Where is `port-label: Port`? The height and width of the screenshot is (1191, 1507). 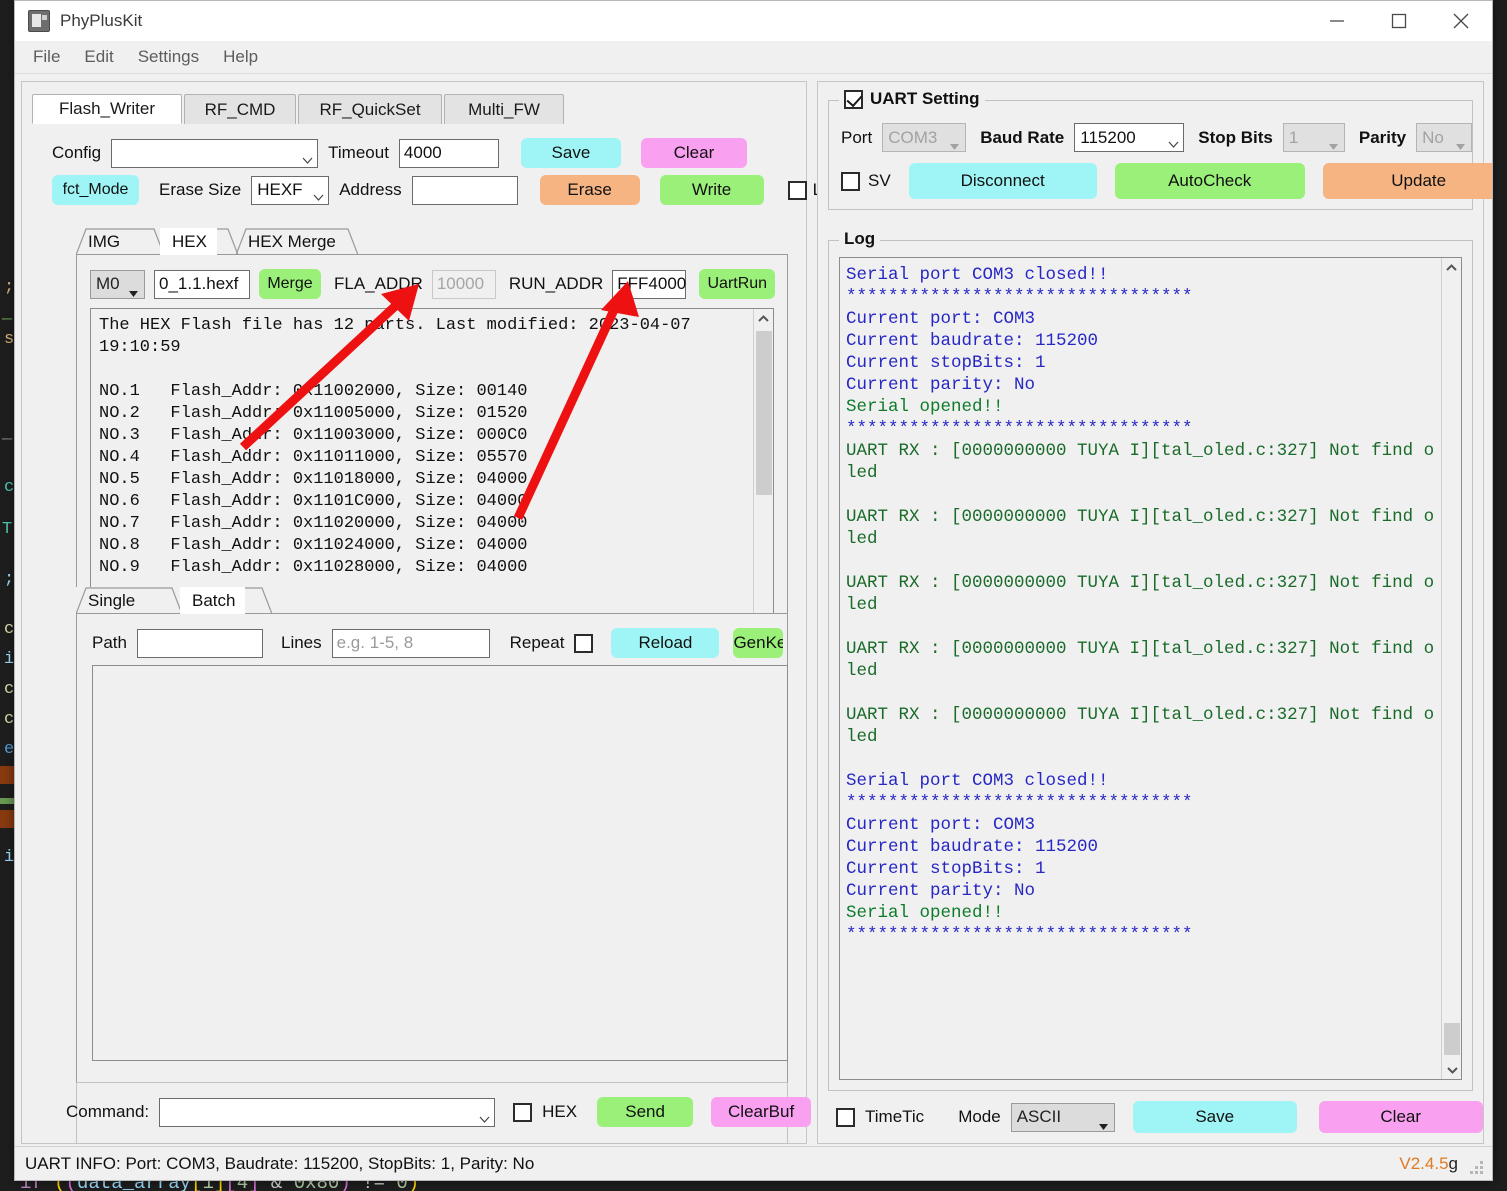
port-label: Port is located at coordinates (857, 137).